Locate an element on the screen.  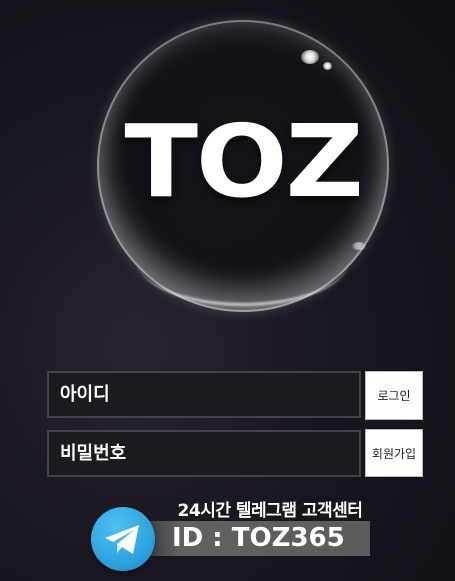
username-input is located at coordinates (204, 394).